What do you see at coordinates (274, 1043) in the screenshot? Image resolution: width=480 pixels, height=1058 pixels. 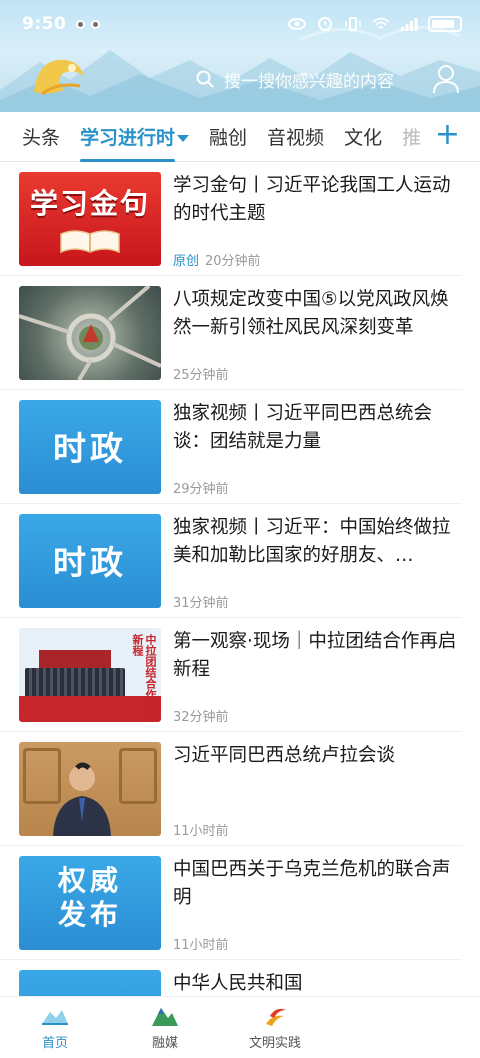 I see `nav-label: 文明实践` at bounding box center [274, 1043].